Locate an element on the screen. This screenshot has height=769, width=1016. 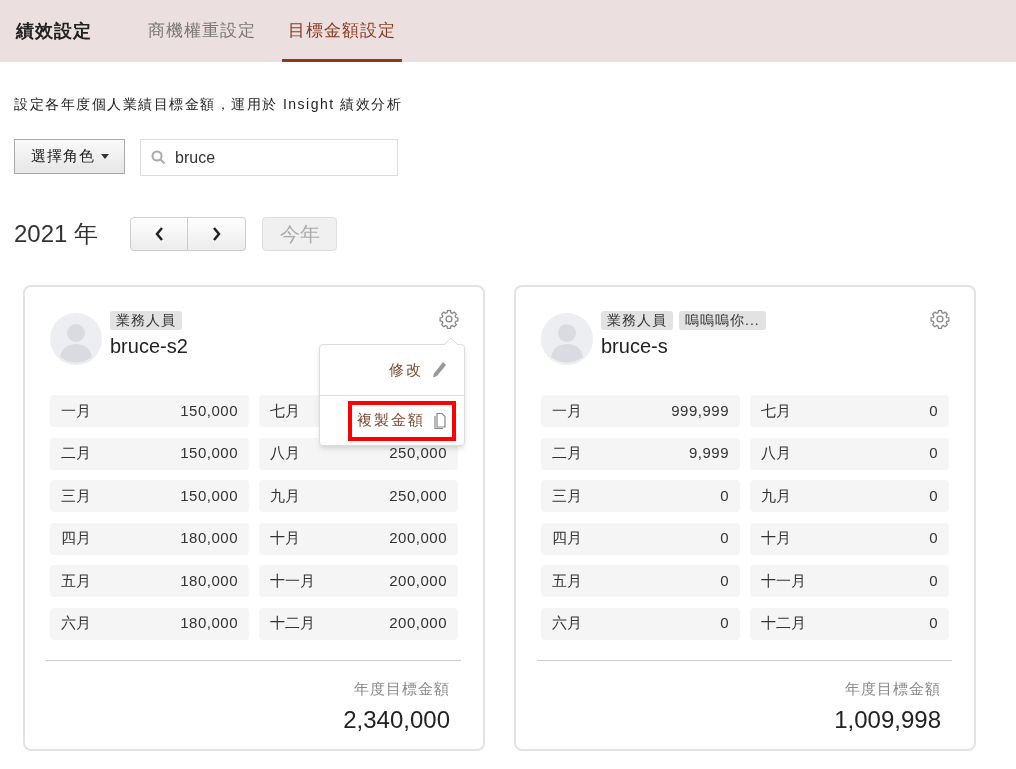
chevron-right-icon is located at coordinates (216, 234).